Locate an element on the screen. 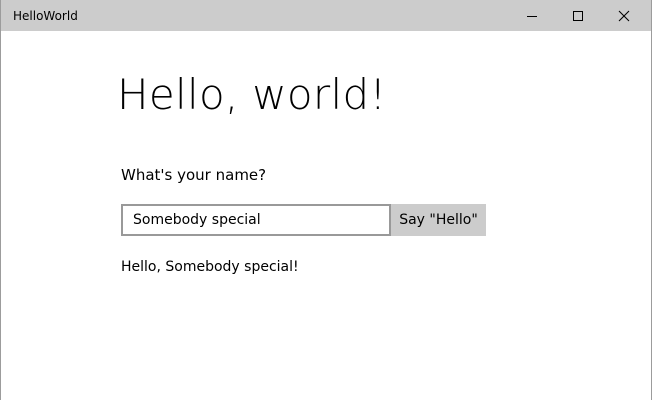 The image size is (652, 400). maximize-button is located at coordinates (578, 15).